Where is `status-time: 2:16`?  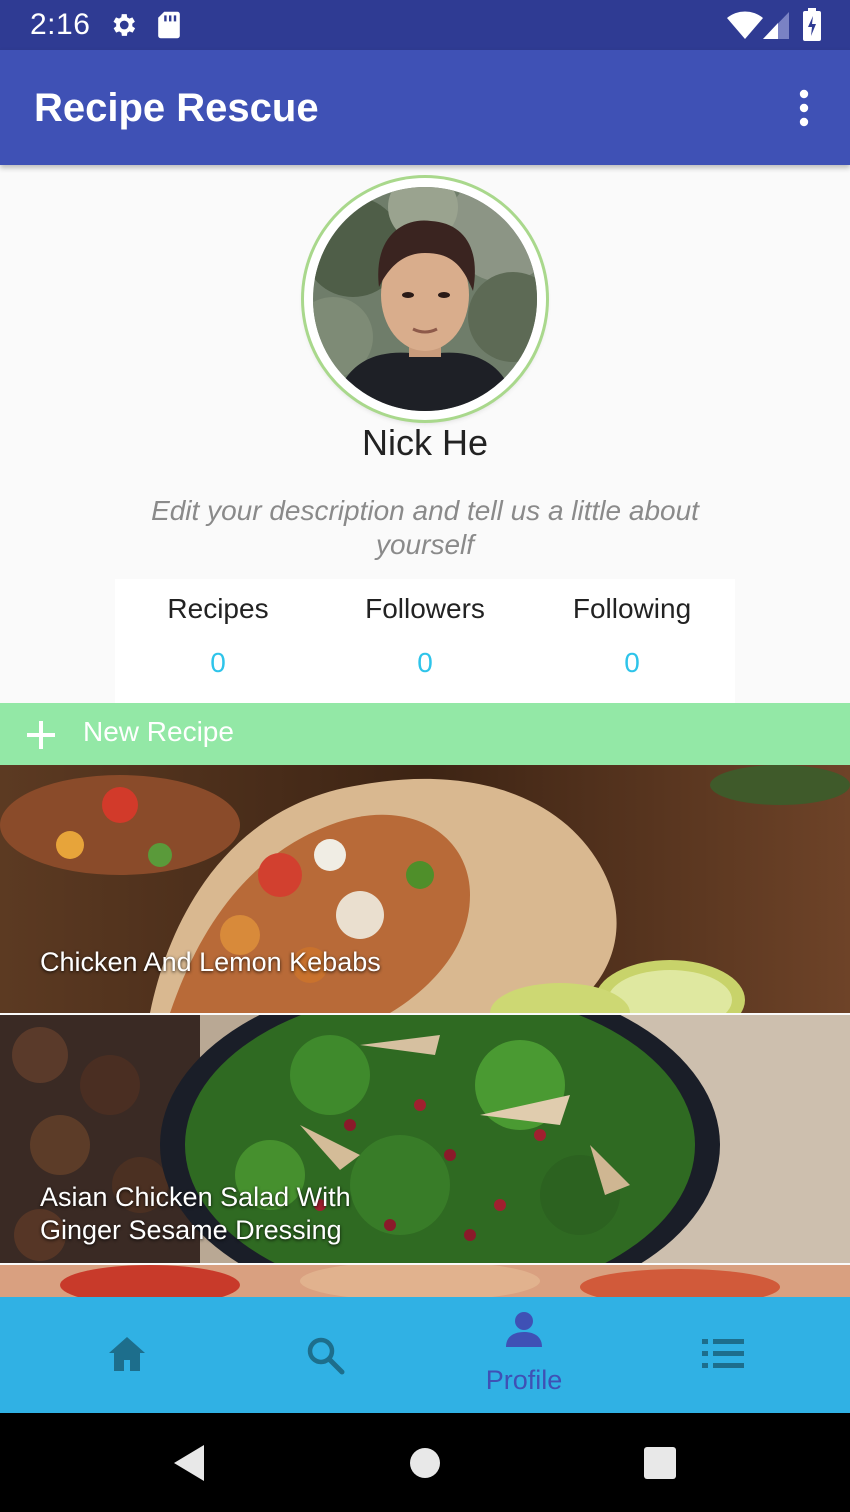
status-time: 2:16 is located at coordinates (60, 24).